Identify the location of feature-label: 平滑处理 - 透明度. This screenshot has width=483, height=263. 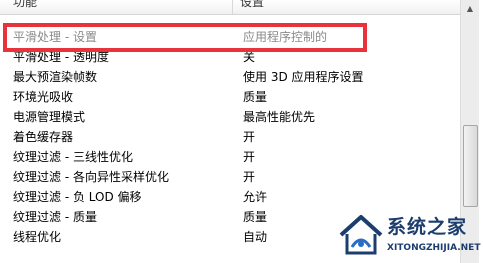
(61, 57).